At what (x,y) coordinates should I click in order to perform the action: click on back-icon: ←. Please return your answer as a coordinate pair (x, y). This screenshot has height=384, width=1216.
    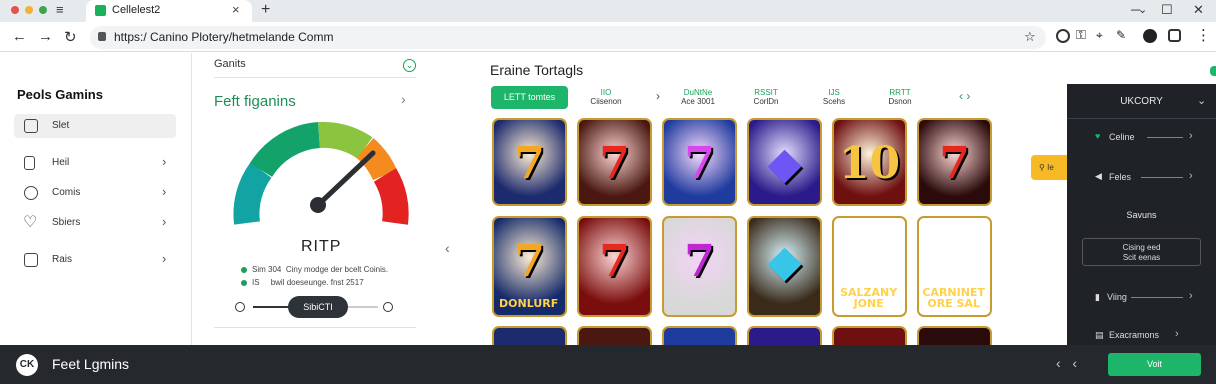
    Looking at the image, I should click on (19, 36).